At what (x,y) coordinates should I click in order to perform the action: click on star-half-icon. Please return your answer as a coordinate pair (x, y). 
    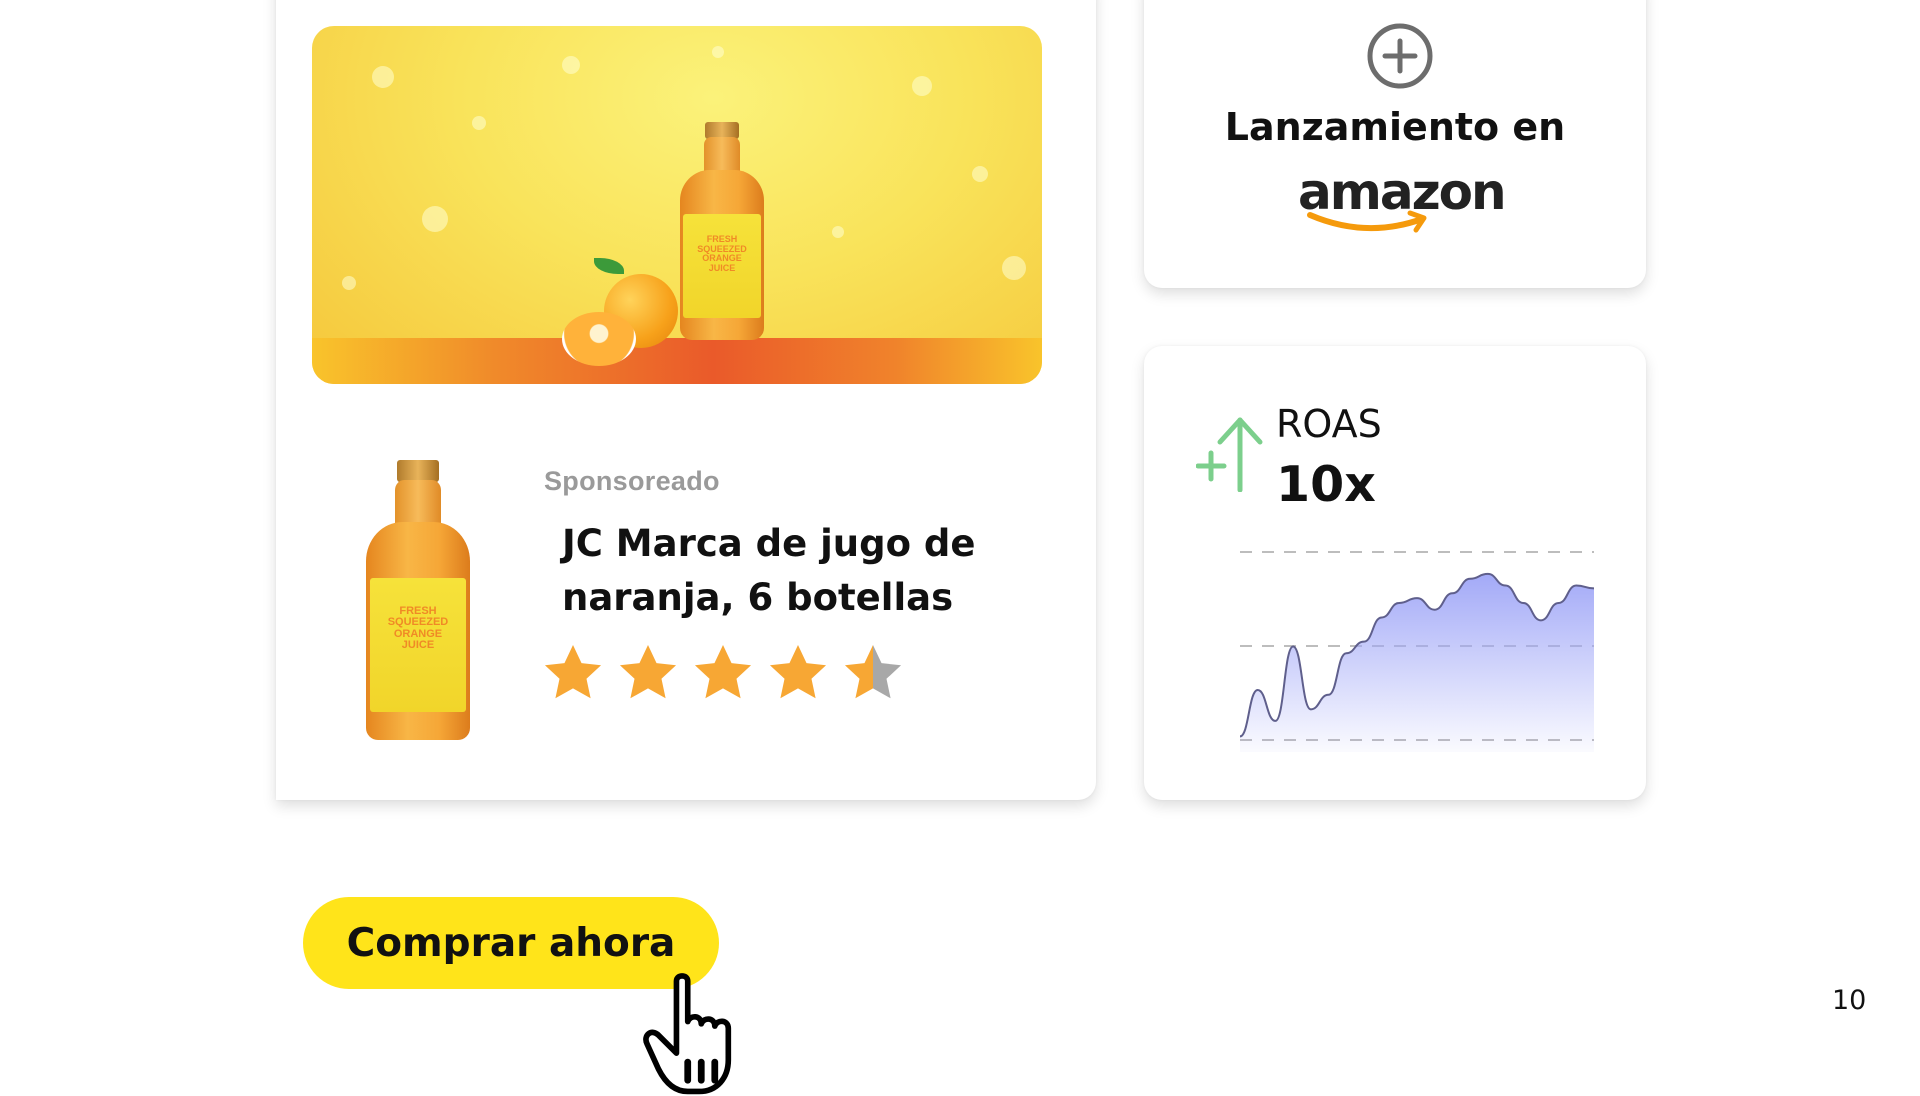
    Looking at the image, I should click on (873, 671).